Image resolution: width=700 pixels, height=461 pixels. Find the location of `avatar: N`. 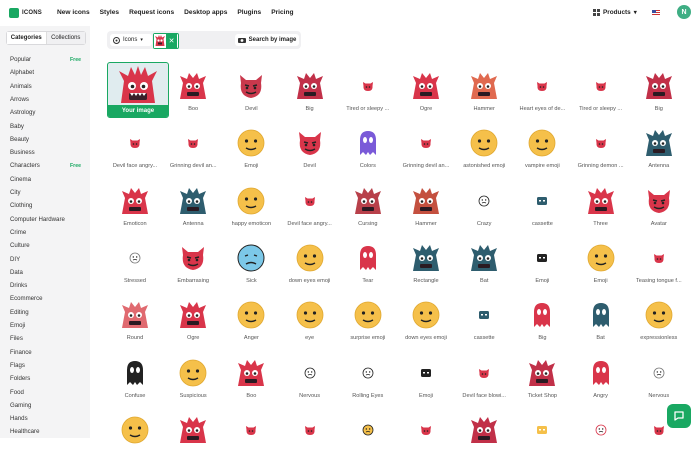

avatar: N is located at coordinates (684, 12).